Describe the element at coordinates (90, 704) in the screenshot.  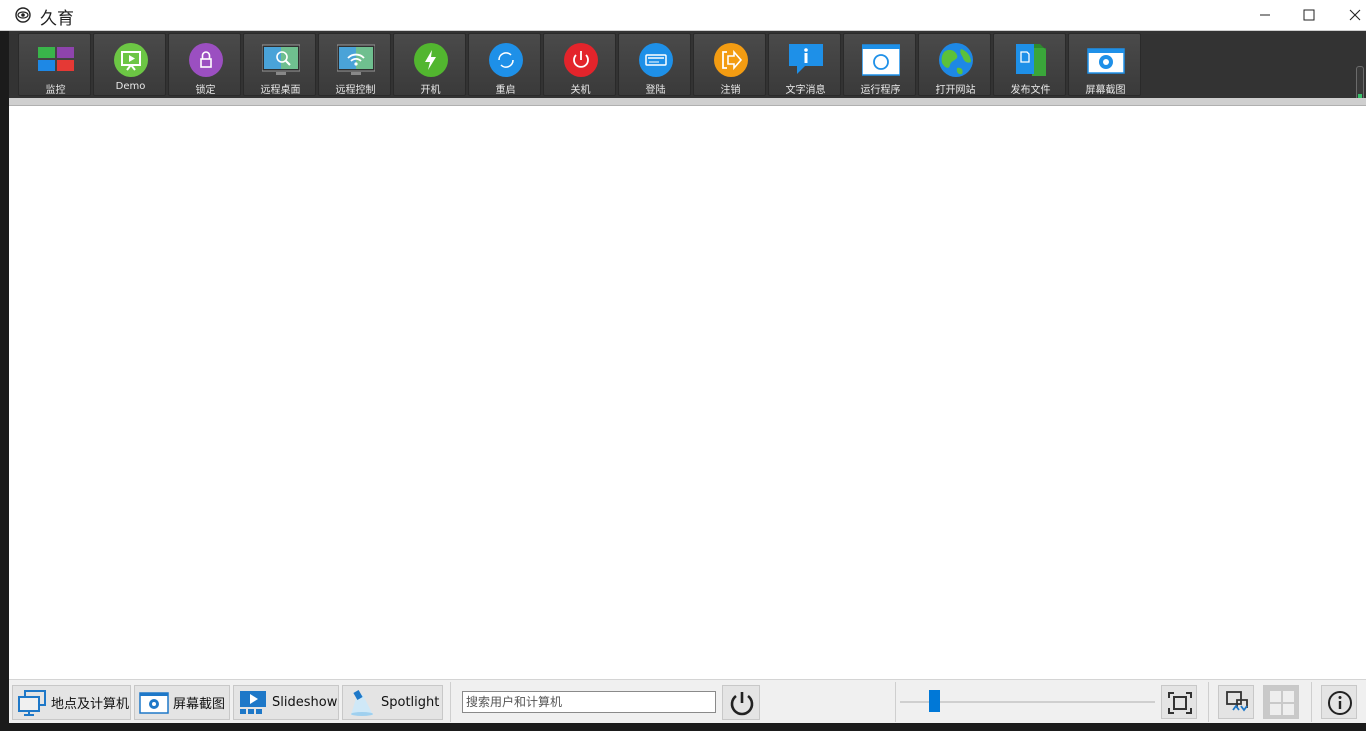
I see `locations-label: 地点及计算机` at that location.